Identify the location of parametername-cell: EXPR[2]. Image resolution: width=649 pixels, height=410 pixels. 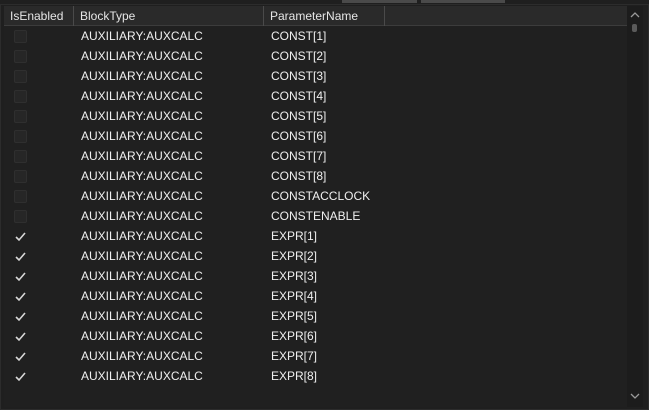
(294, 256).